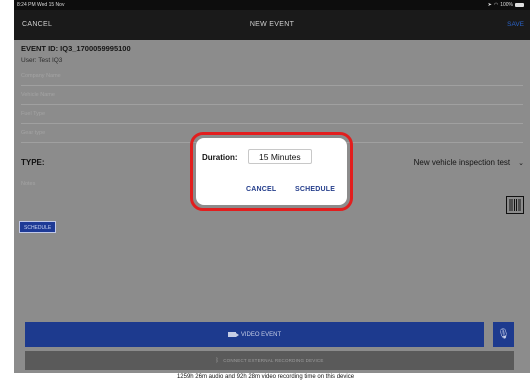  I want to click on nav-bar: CANCEL NEW EVENT SAVE, so click(272, 25).